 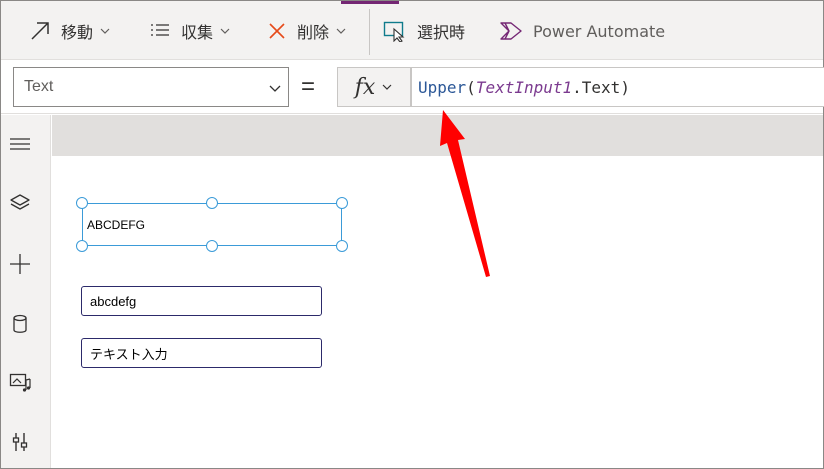 I want to click on database-icon, so click(x=20, y=324).